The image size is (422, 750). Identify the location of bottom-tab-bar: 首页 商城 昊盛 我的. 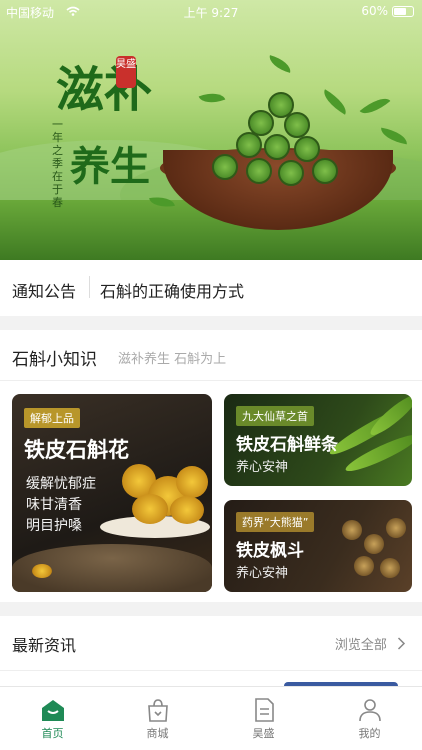
(211, 718).